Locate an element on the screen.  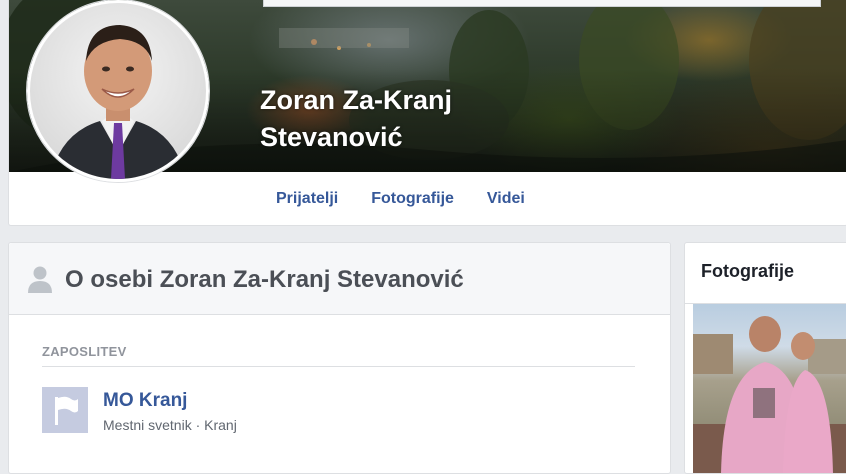
about-header: O osebi Zoran Za-Kranj Stevanović is located at coordinates (339, 279).